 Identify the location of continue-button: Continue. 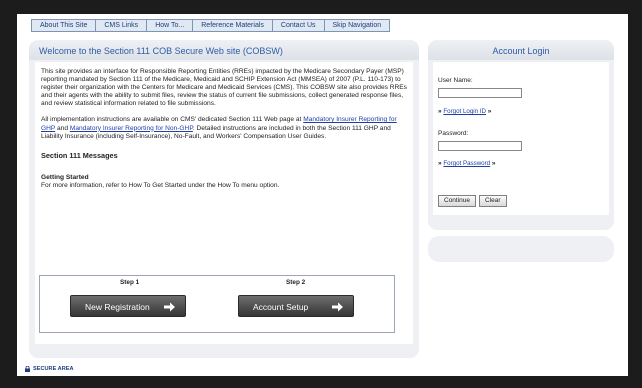
(457, 201).